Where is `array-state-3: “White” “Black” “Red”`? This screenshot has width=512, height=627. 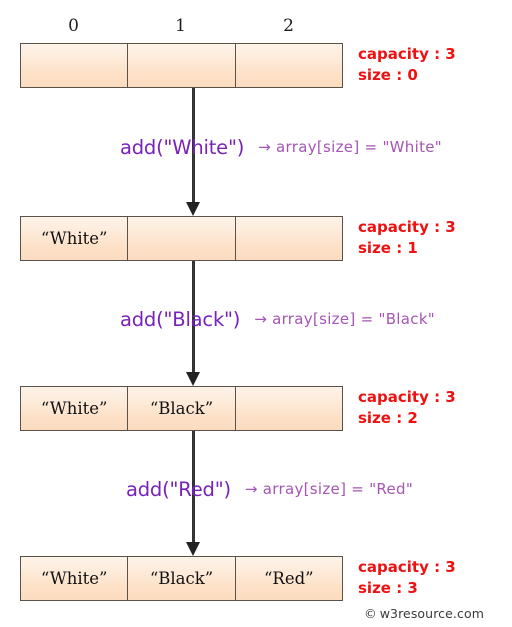 array-state-3: “White” “Black” “Red” is located at coordinates (181, 578).